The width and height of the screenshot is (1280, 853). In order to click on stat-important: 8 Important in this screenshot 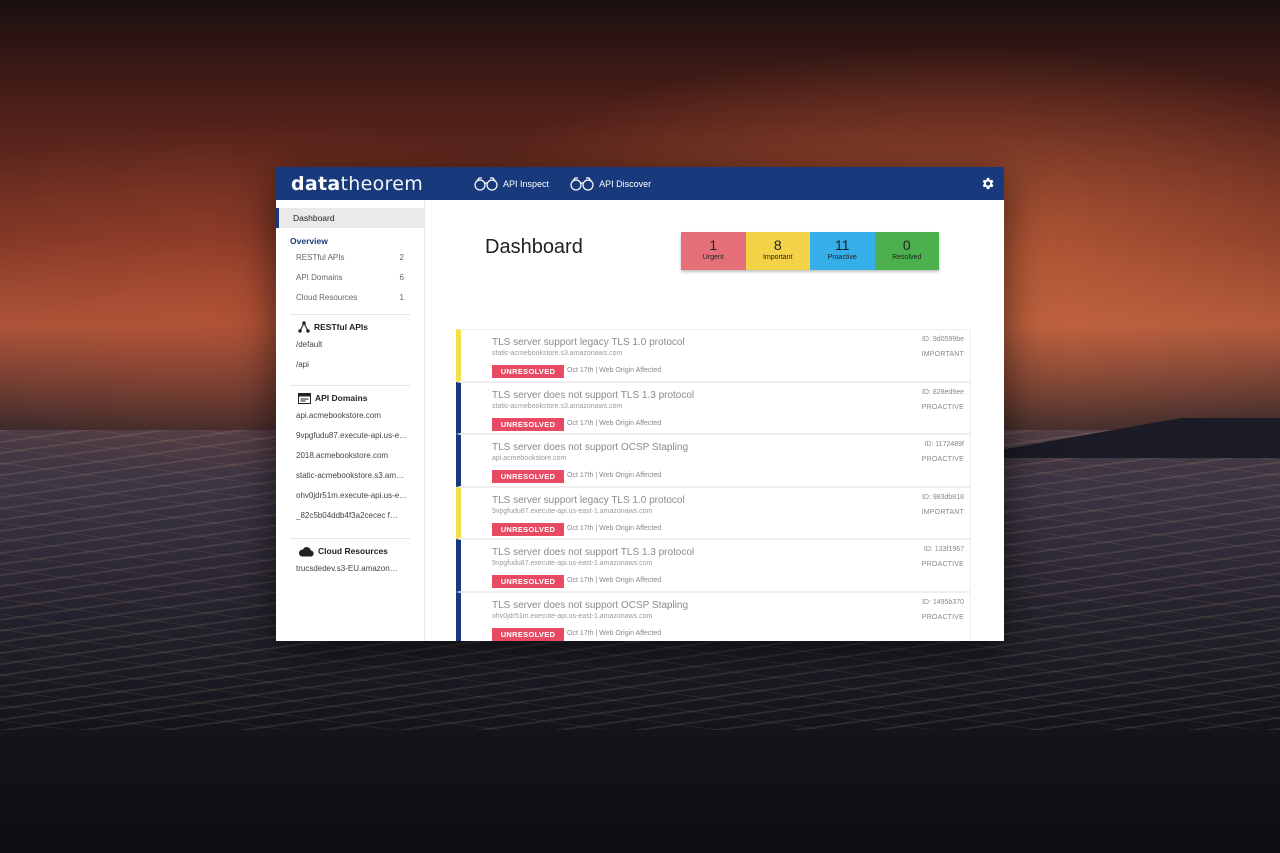, I will do `click(777, 251)`.